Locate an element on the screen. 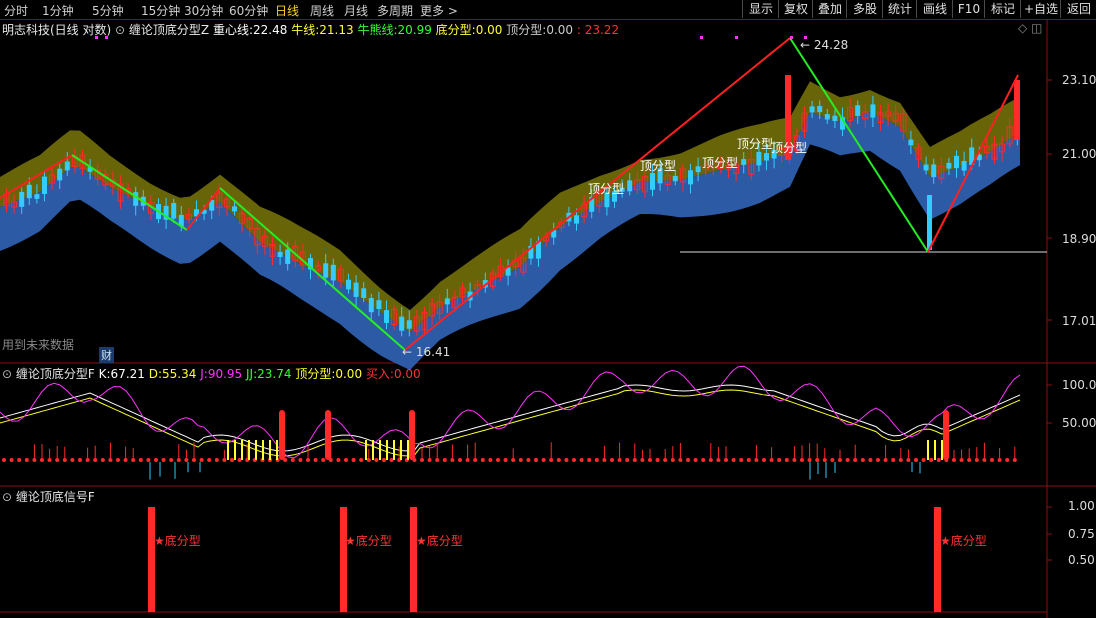 The width and height of the screenshot is (1096, 618). extra-value: : 23.22 is located at coordinates (598, 30).